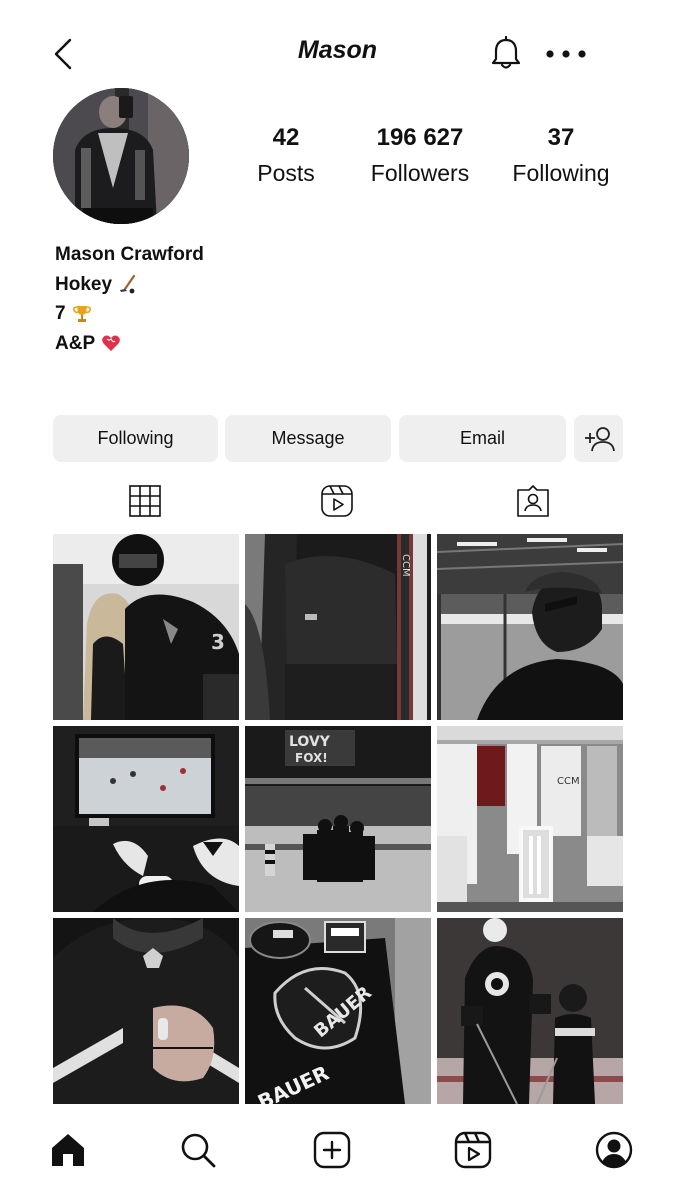  What do you see at coordinates (135, 438) in the screenshot?
I see `following-button: Following` at bounding box center [135, 438].